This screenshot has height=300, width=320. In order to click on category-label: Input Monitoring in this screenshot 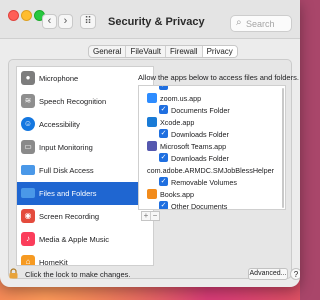, I will do `click(66, 147)`.